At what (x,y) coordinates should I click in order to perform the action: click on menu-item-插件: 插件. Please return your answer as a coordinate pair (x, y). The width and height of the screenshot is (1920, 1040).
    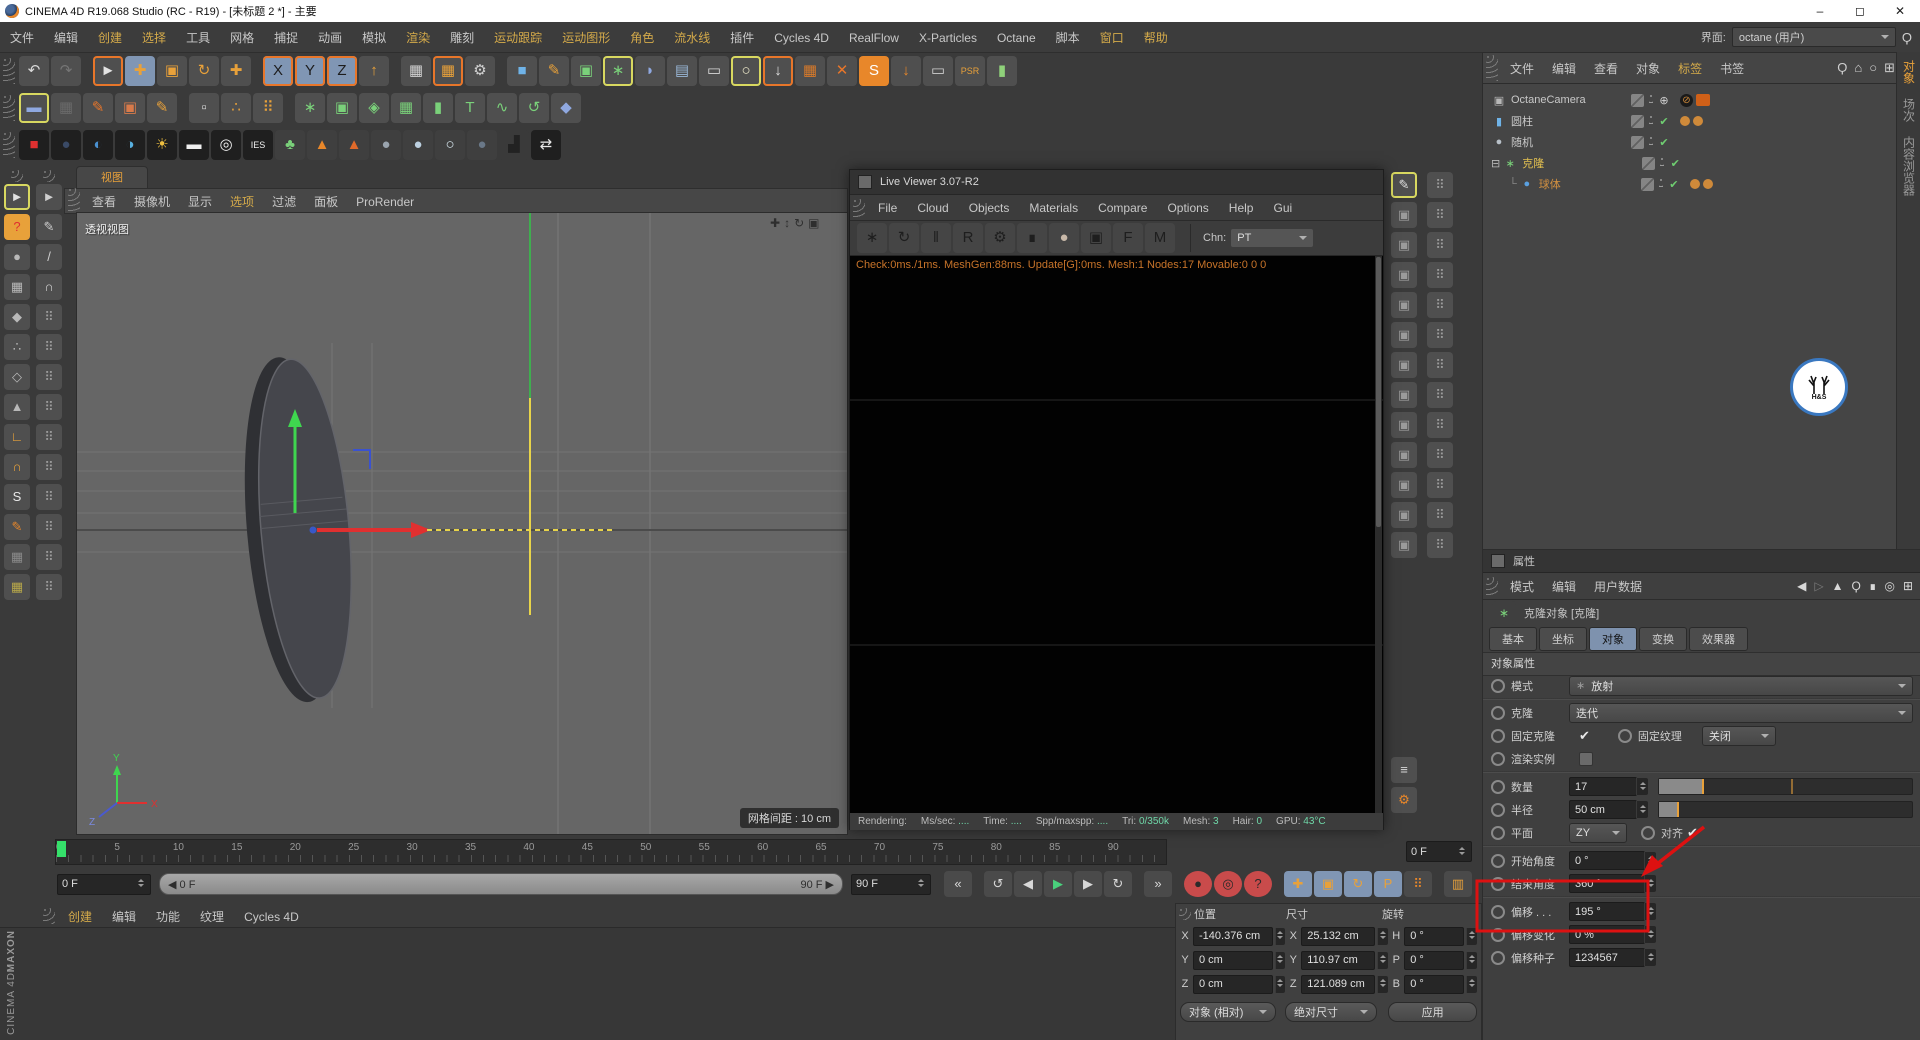
    Looking at the image, I should click on (742, 38).